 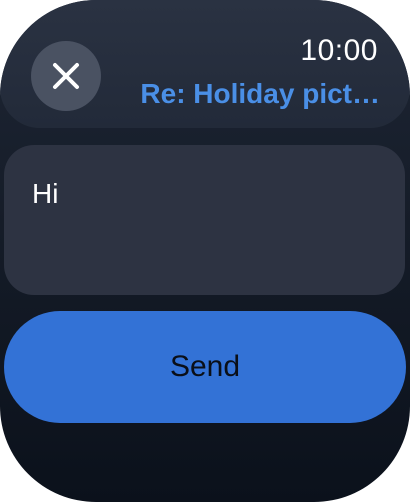 I want to click on message-text: Hi, so click(x=45, y=193).